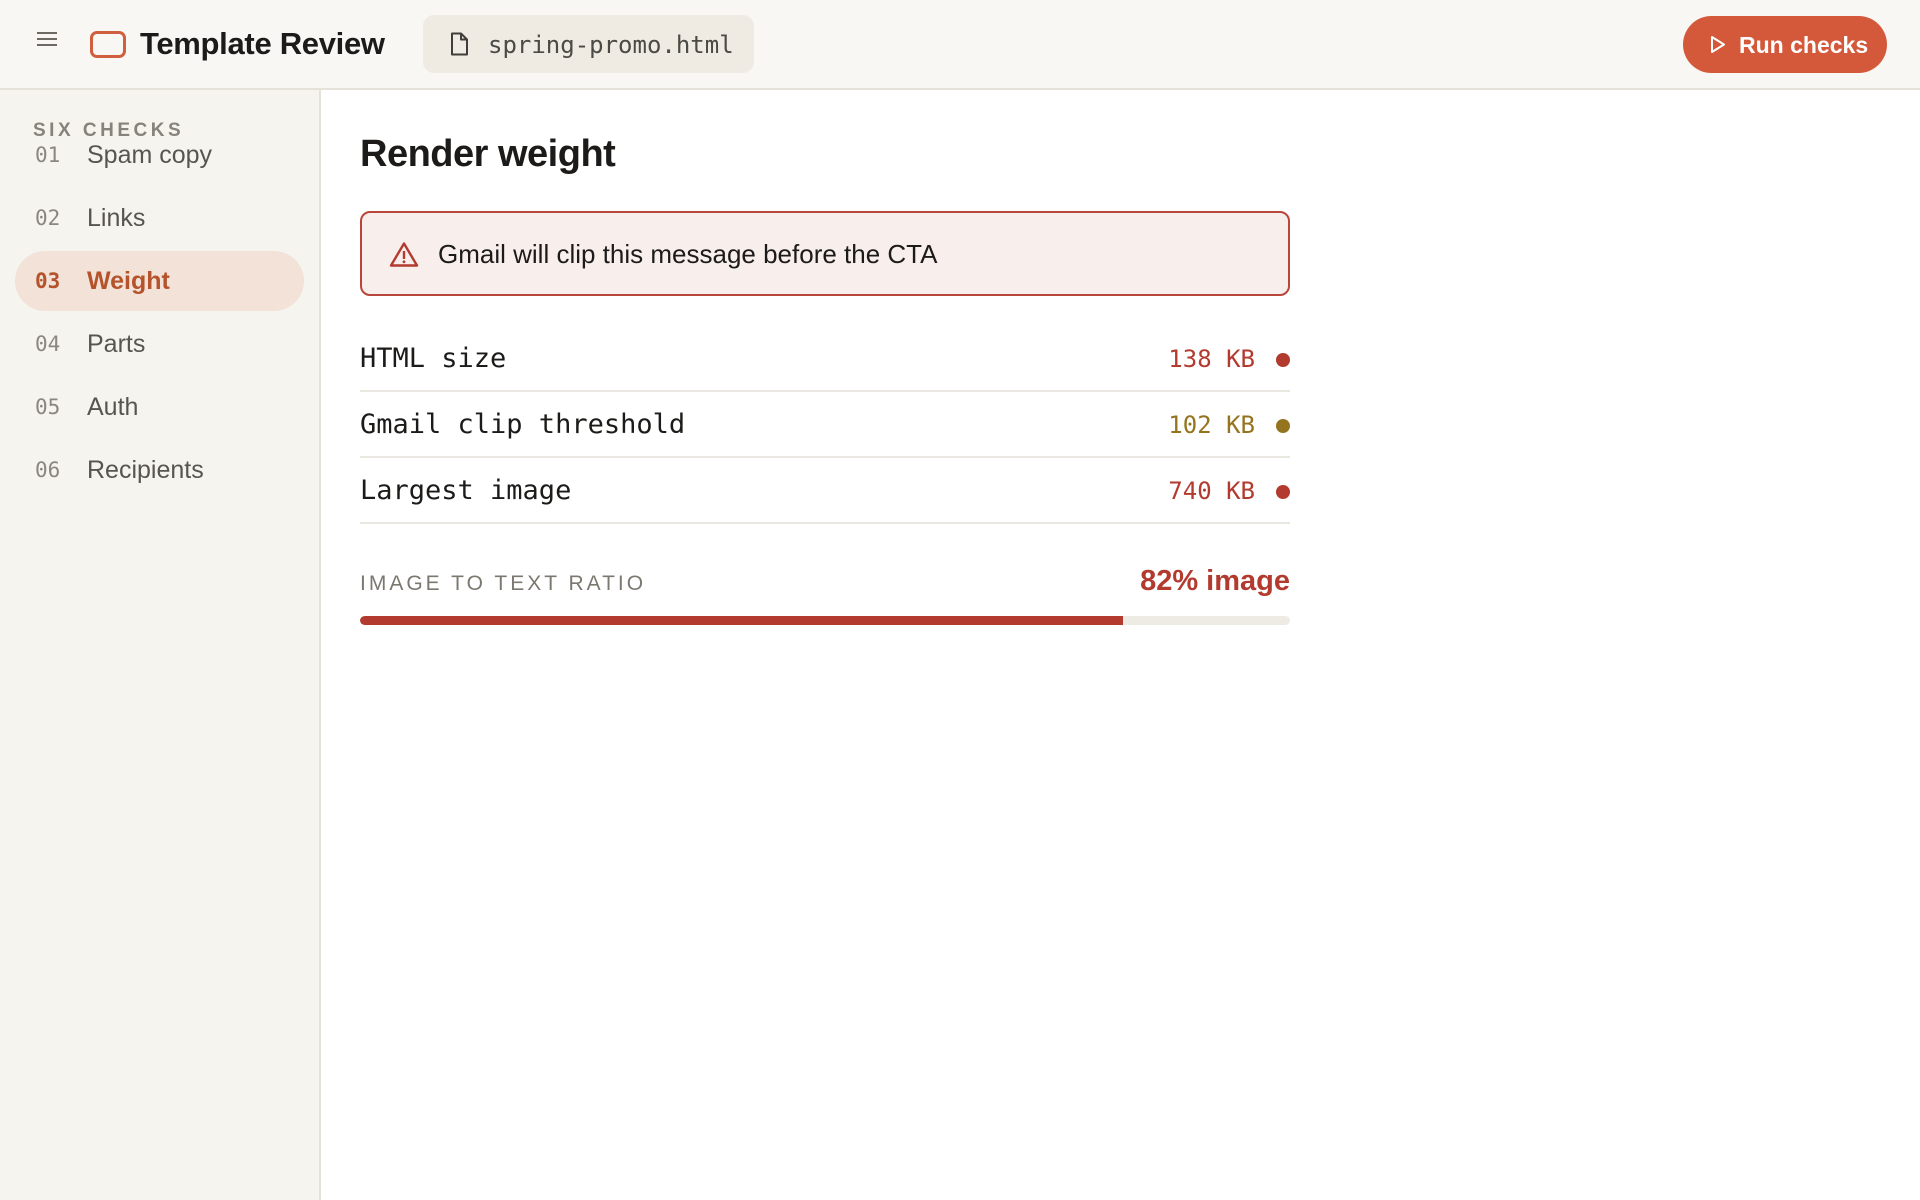 Image resolution: width=1920 pixels, height=1200 pixels. I want to click on hamburger-menu-icon, so click(48, 40).